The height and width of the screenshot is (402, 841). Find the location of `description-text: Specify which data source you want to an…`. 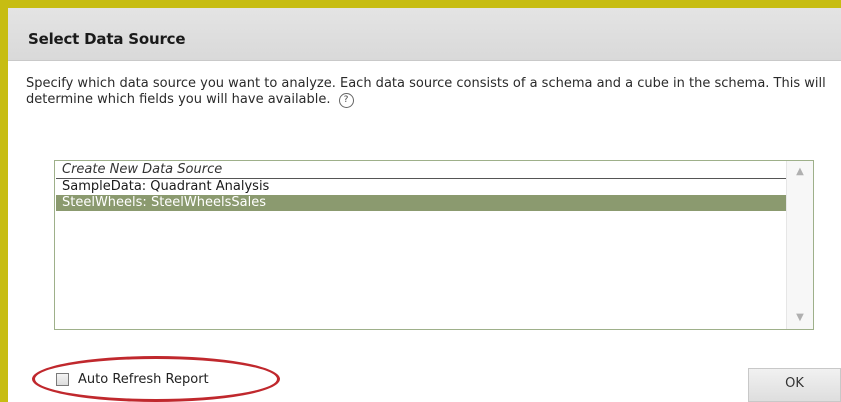

description-text: Specify which data source you want to an… is located at coordinates (426, 91).